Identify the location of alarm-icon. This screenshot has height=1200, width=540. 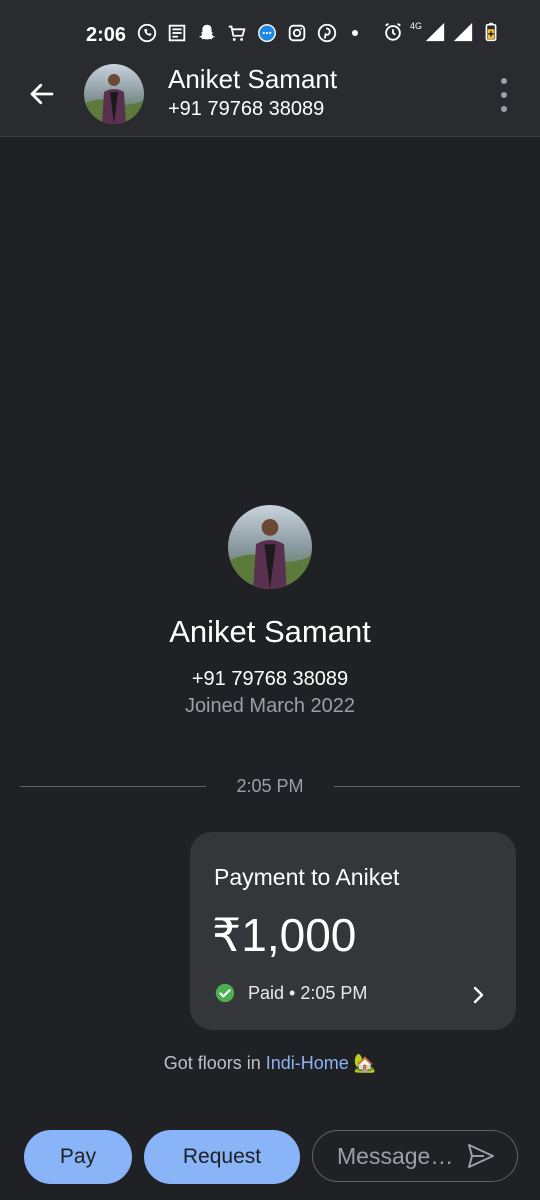
(393, 32).